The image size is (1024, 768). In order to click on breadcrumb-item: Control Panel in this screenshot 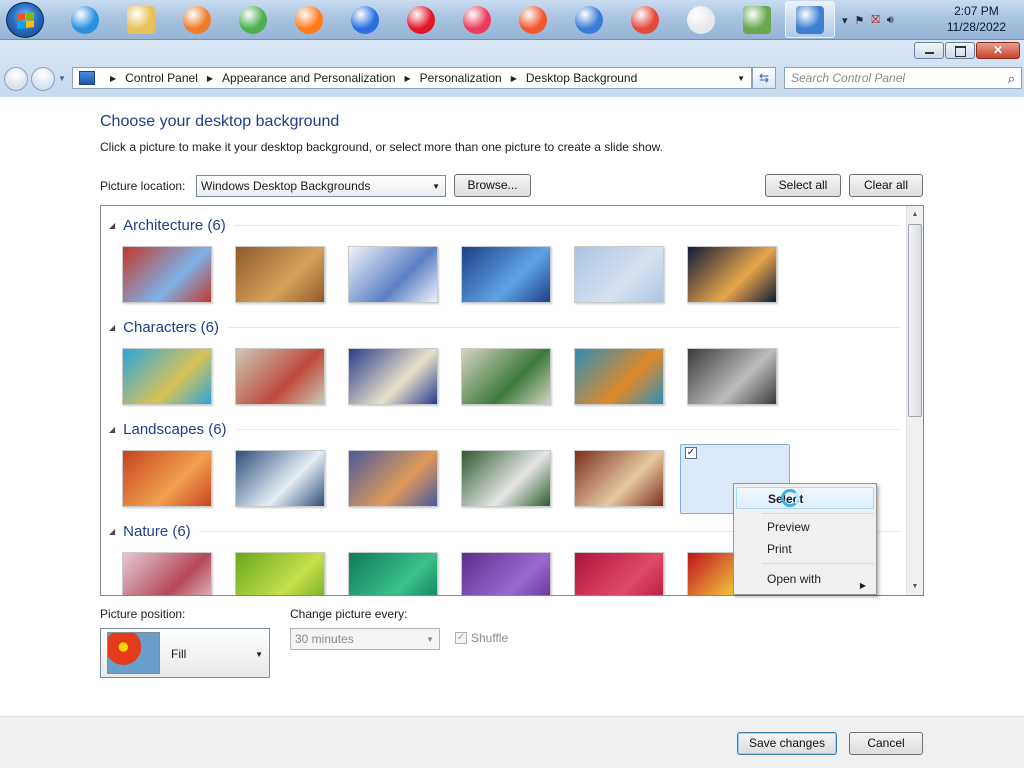, I will do `click(161, 78)`.